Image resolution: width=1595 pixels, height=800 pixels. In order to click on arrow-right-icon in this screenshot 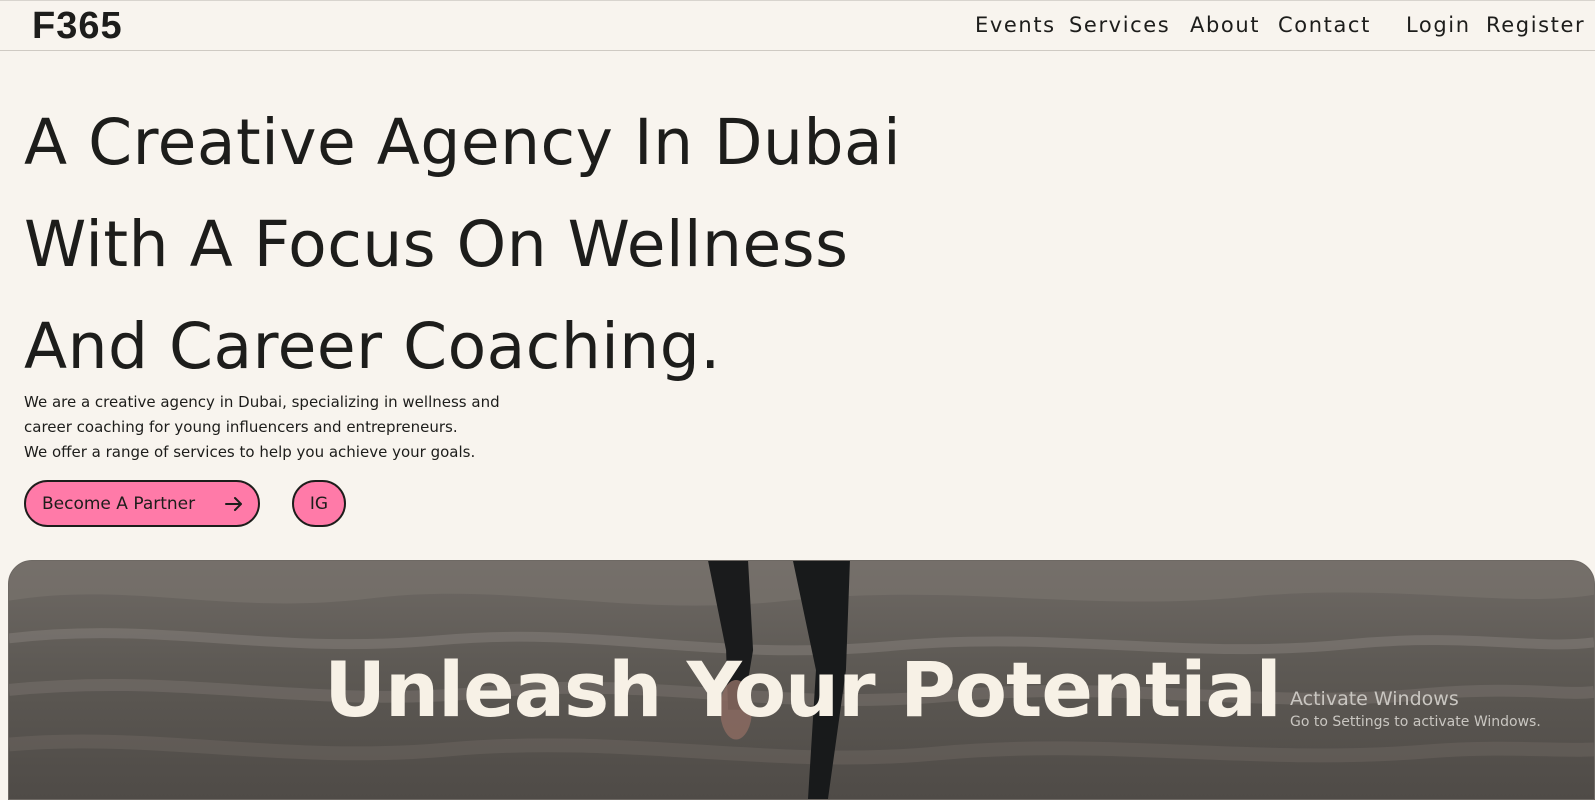, I will do `click(233, 503)`.